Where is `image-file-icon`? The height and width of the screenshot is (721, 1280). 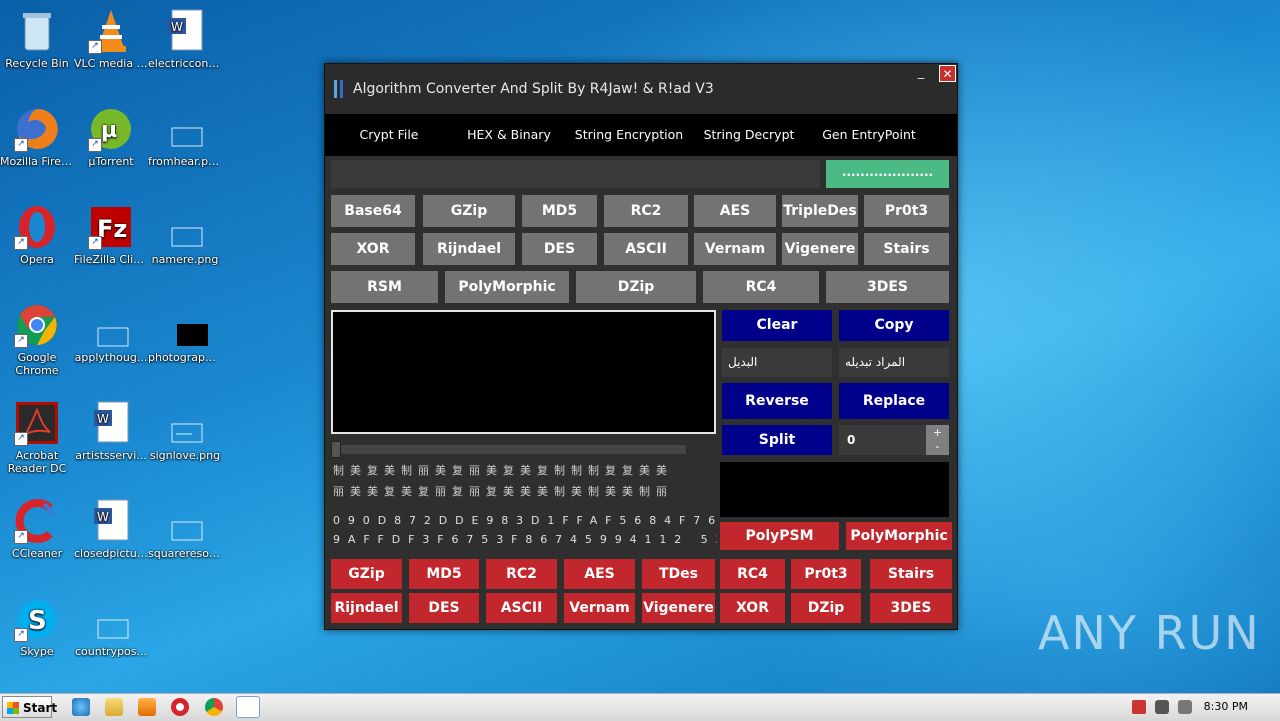
image-file-icon is located at coordinates (192, 325).